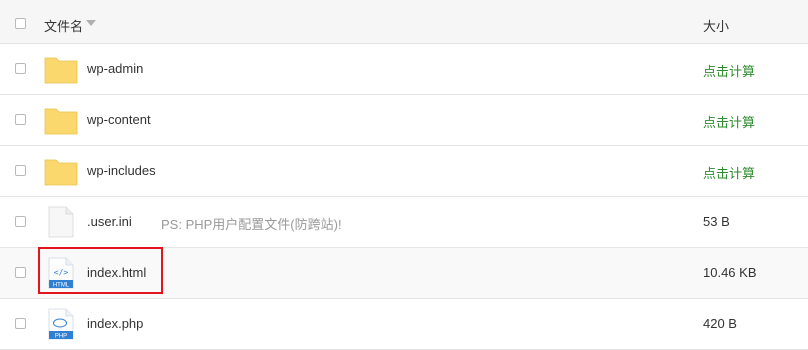  Describe the element at coordinates (109, 221) in the screenshot. I see `file-name: .user.ini` at that location.